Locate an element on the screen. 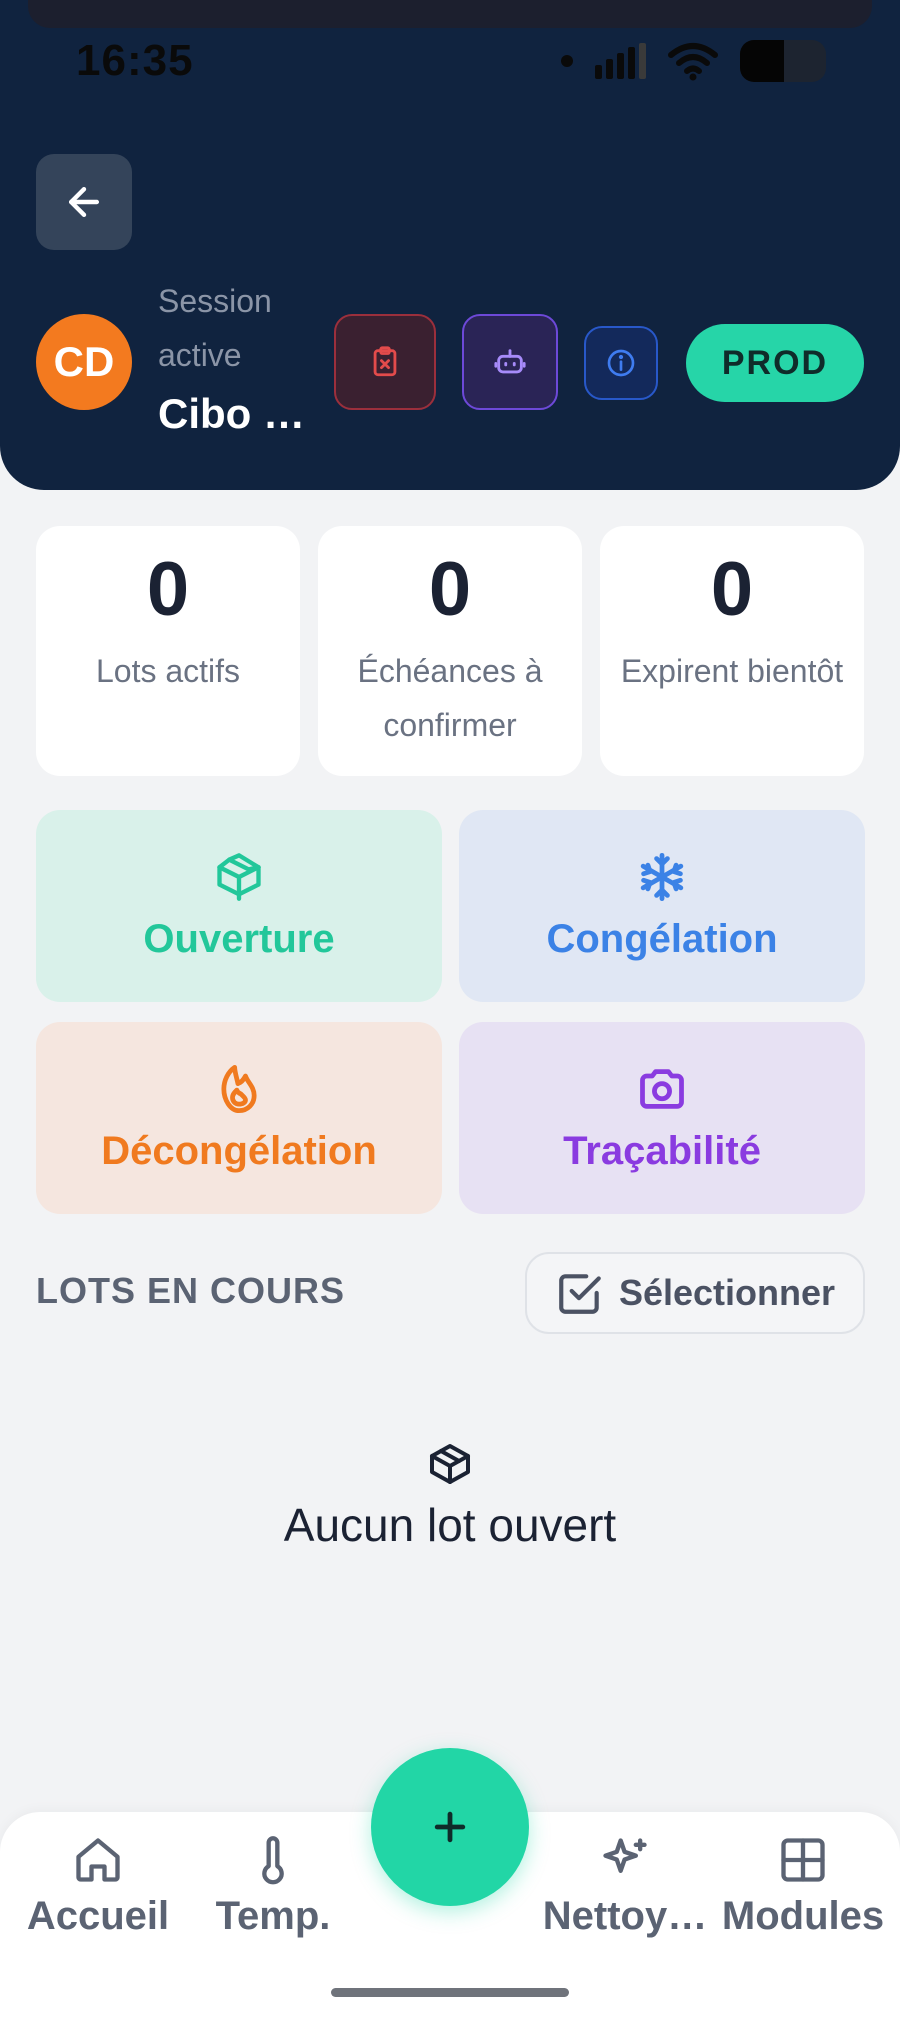 This screenshot has width=900, height=2020. action-label: Ouverture is located at coordinates (239, 938).